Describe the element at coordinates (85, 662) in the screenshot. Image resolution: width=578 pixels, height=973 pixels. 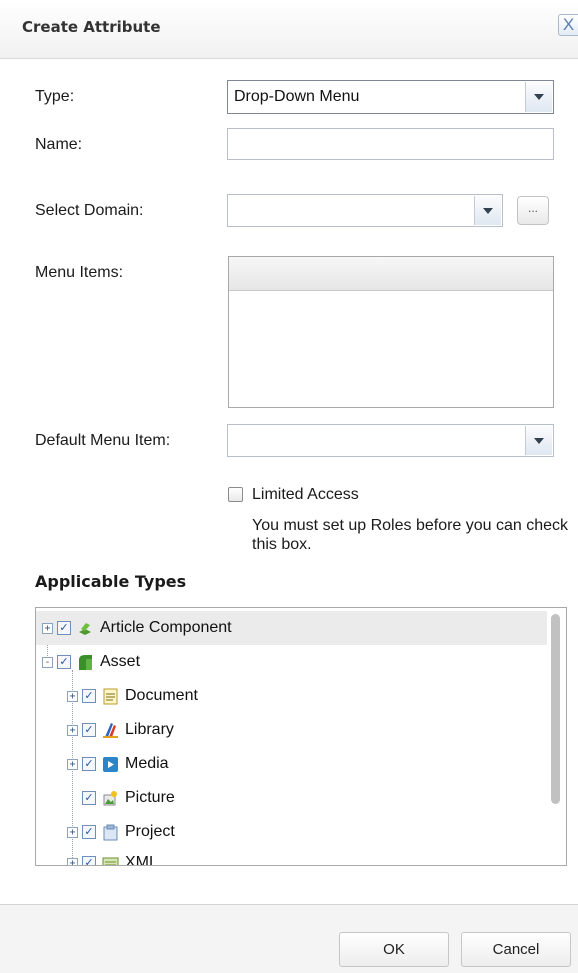
I see `asset-icon` at that location.